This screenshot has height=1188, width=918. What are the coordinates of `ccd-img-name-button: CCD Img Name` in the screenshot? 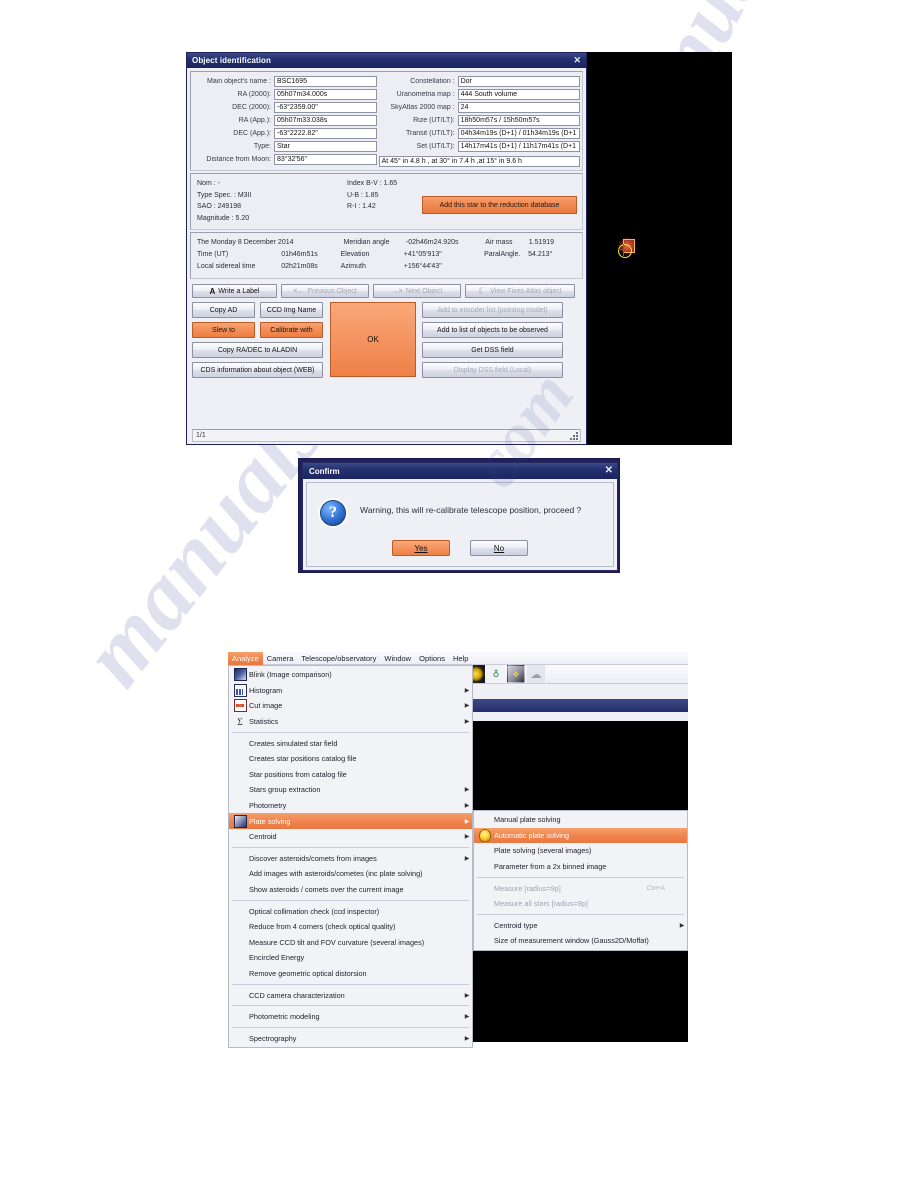 It's located at (291, 310).